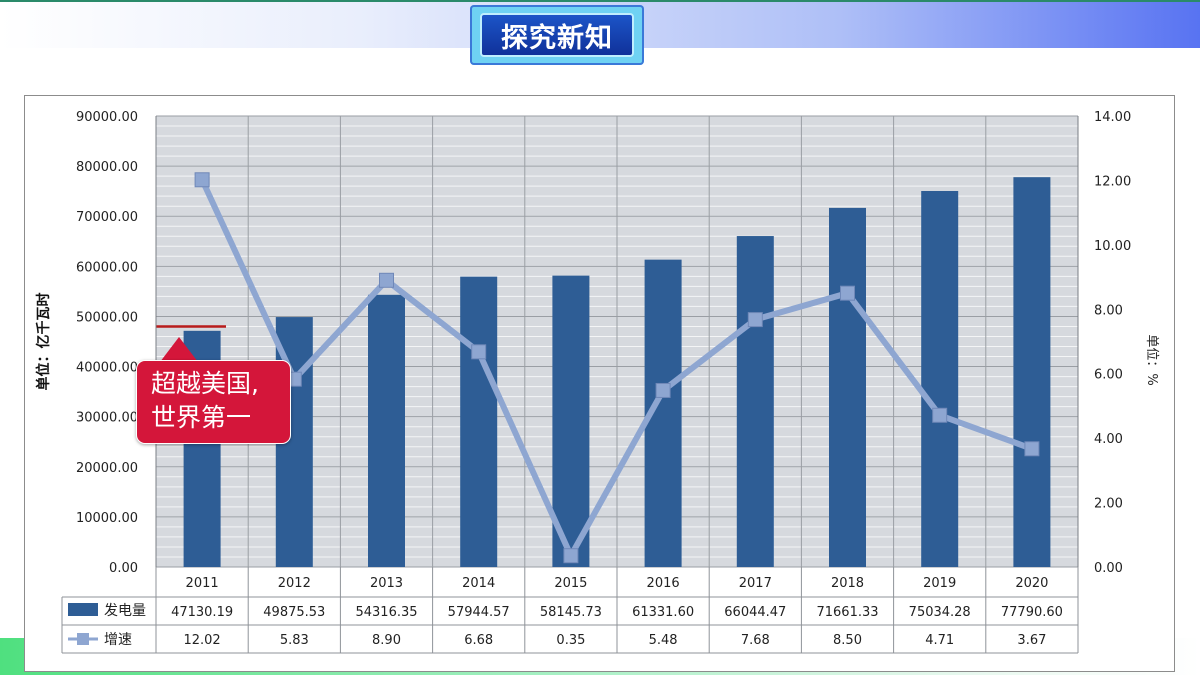 The height and width of the screenshot is (675, 1200). Describe the element at coordinates (847, 583) in the screenshot. I see `category-label-2018: 2018` at that location.